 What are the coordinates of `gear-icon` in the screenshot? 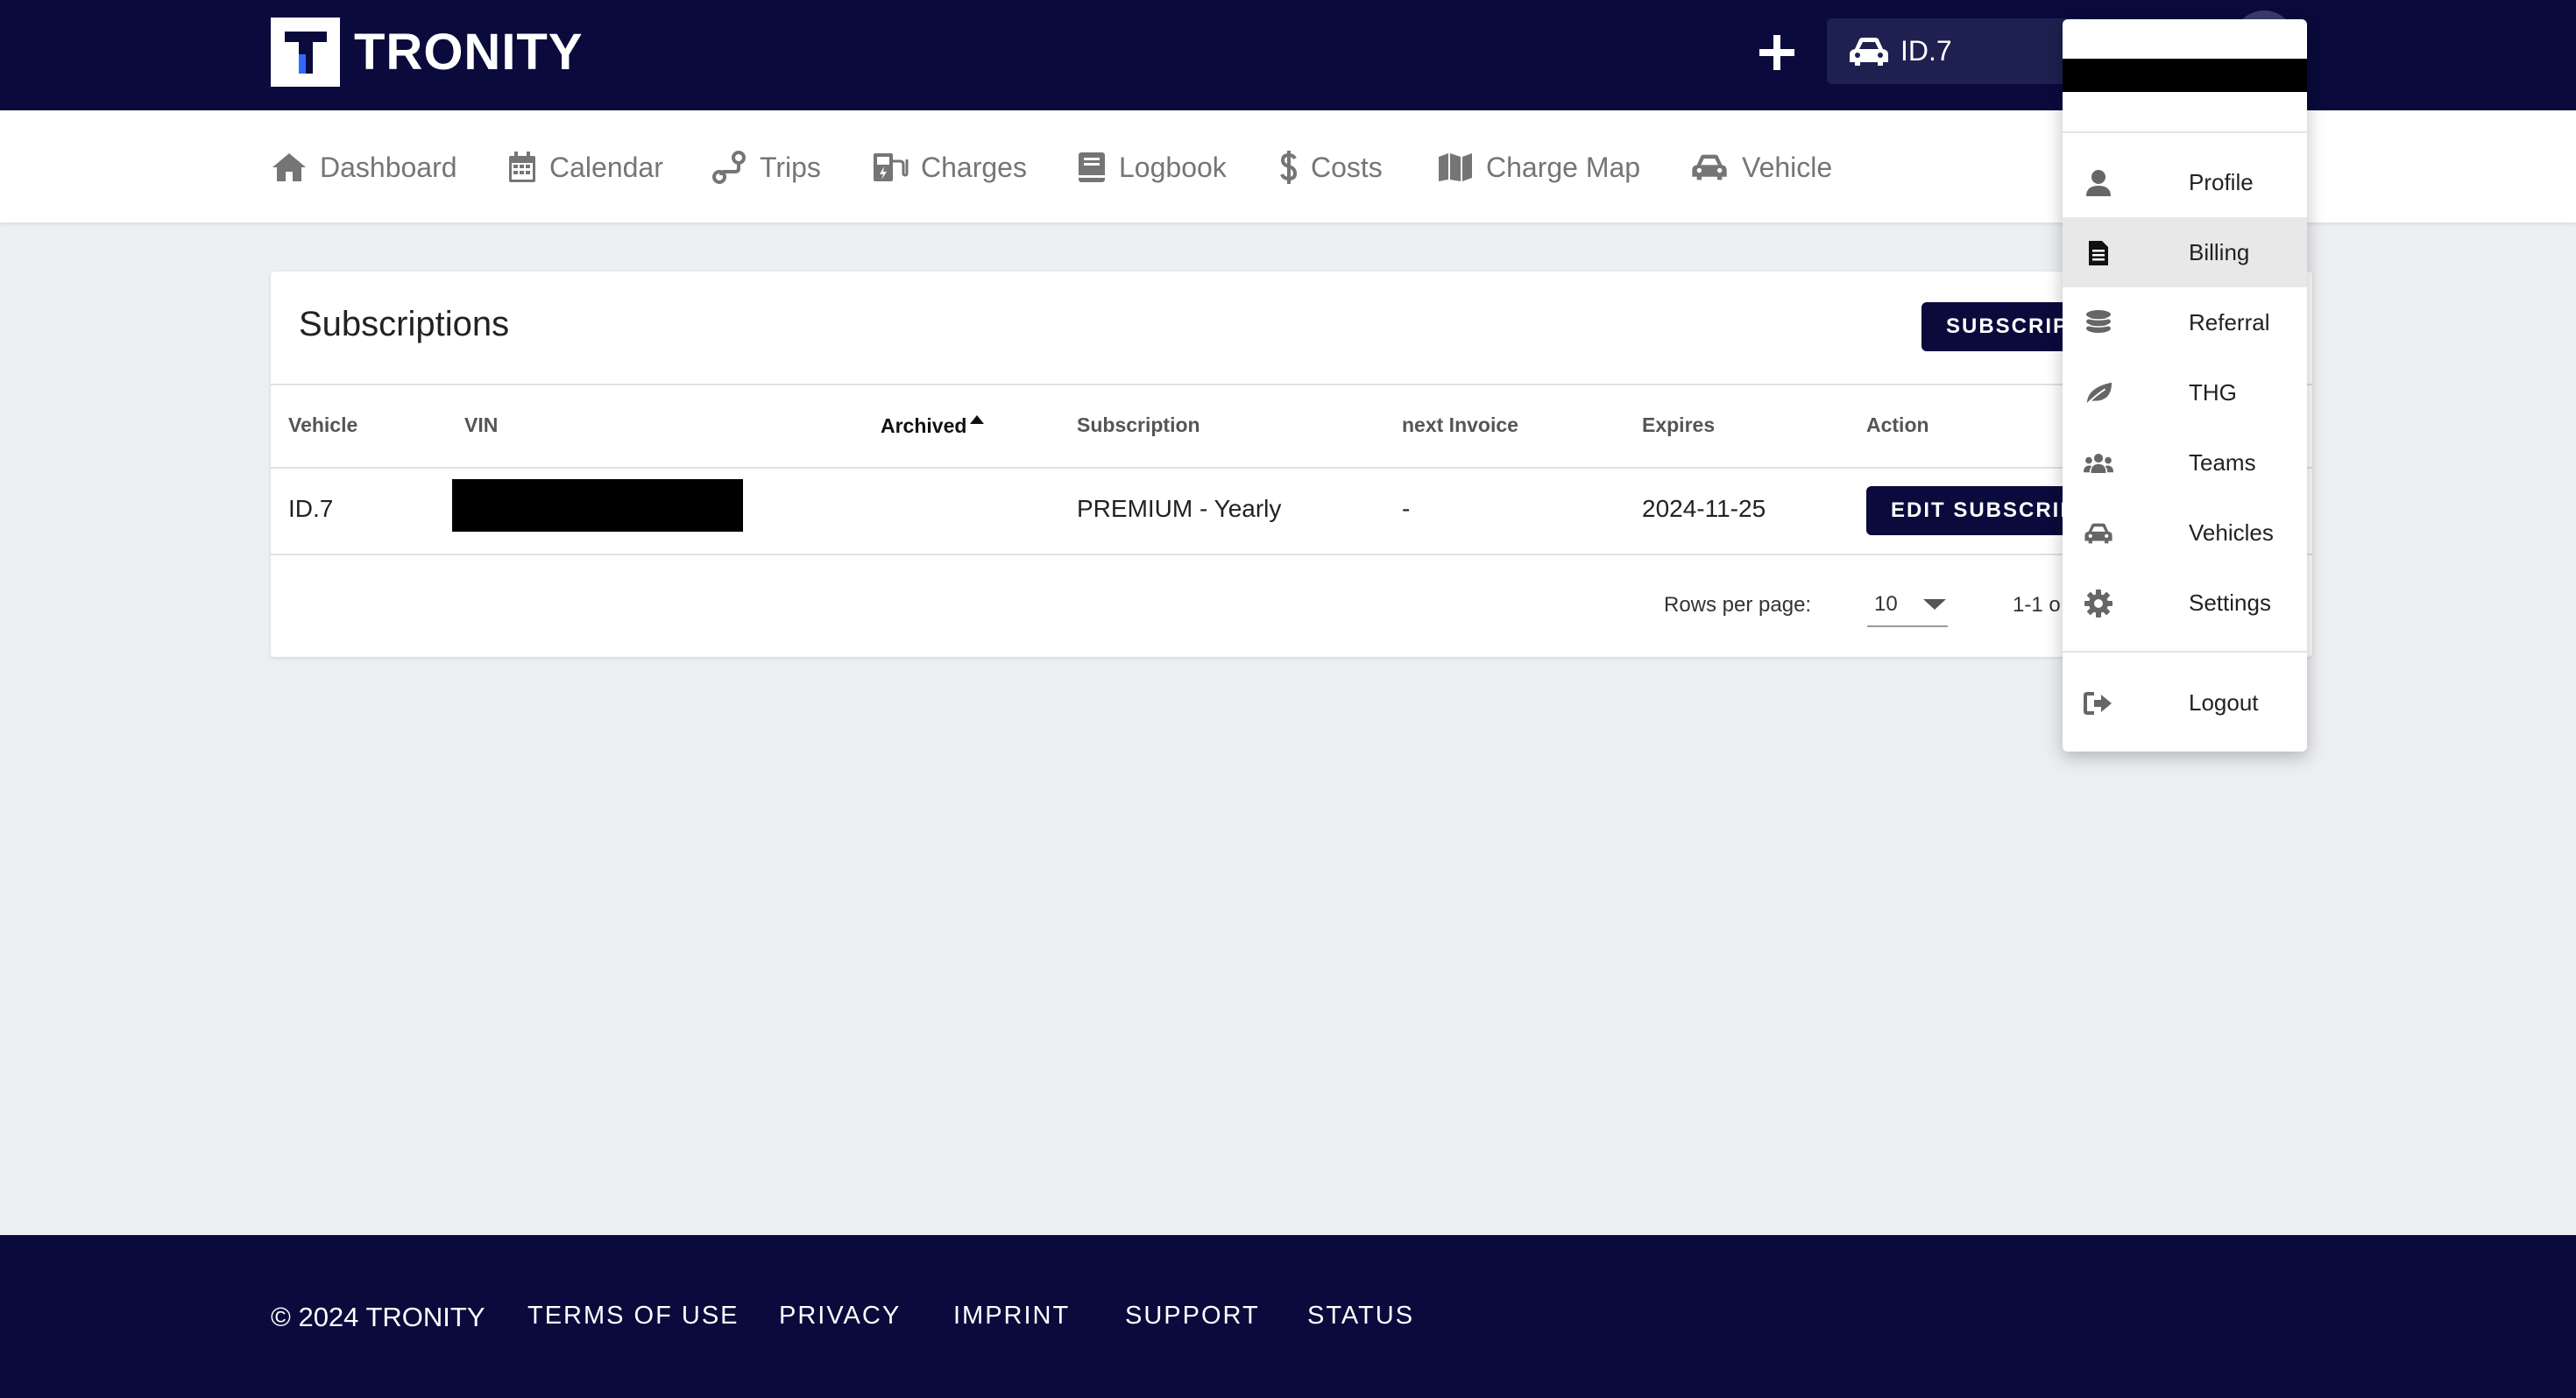 It's located at (2098, 603).